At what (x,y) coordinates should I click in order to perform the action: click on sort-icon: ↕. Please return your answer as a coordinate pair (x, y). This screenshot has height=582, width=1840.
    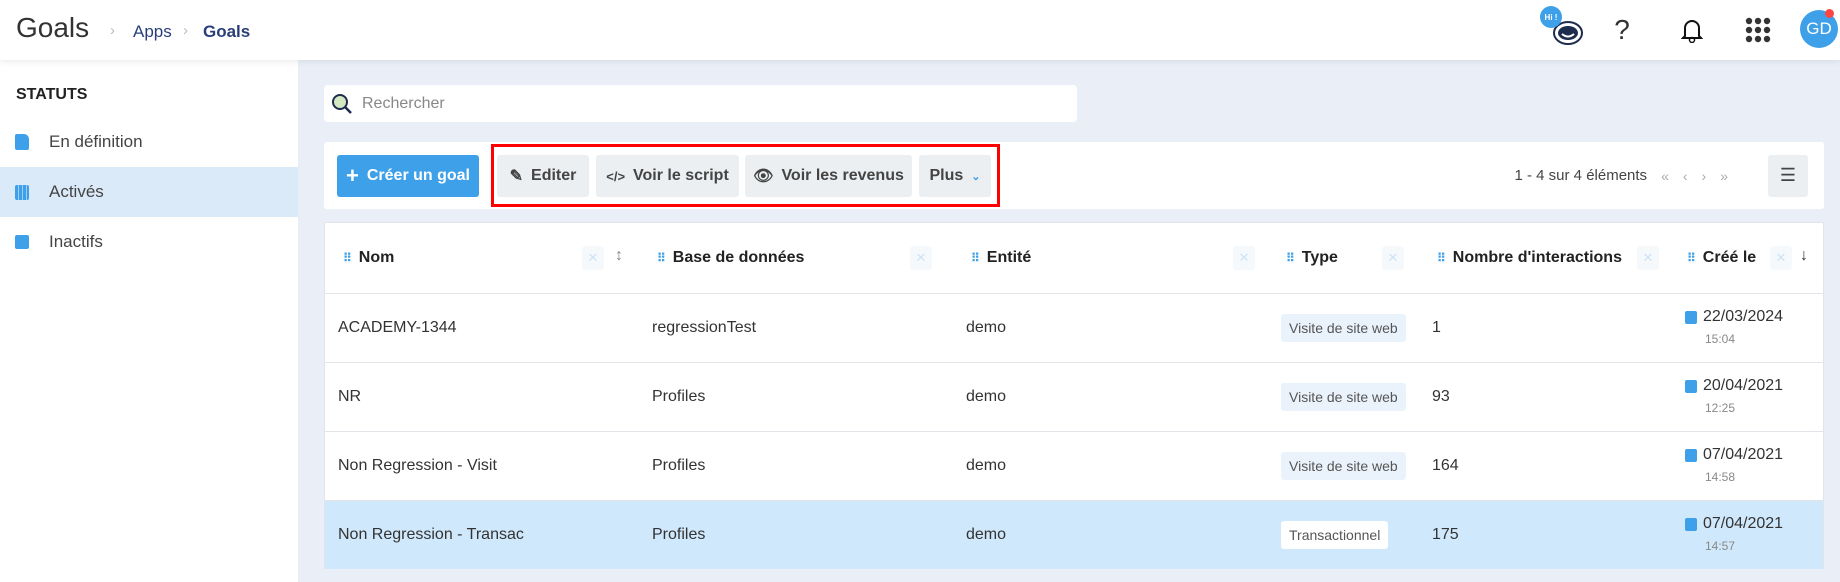
    Looking at the image, I should click on (619, 256).